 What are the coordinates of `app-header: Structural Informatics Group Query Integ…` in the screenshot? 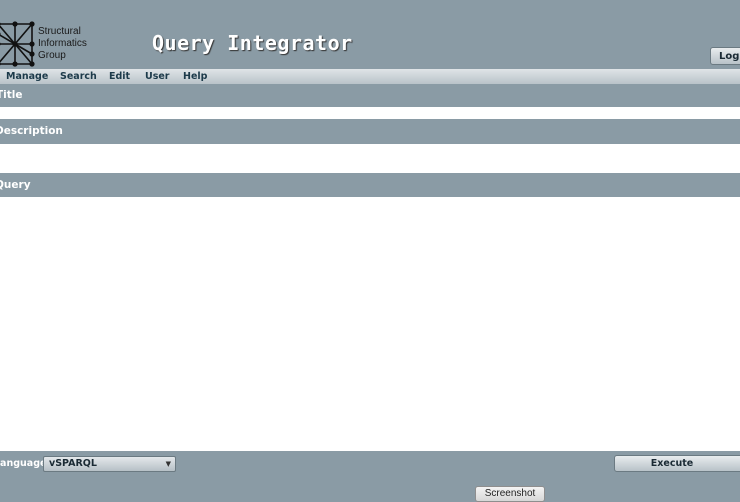 It's located at (370, 34).